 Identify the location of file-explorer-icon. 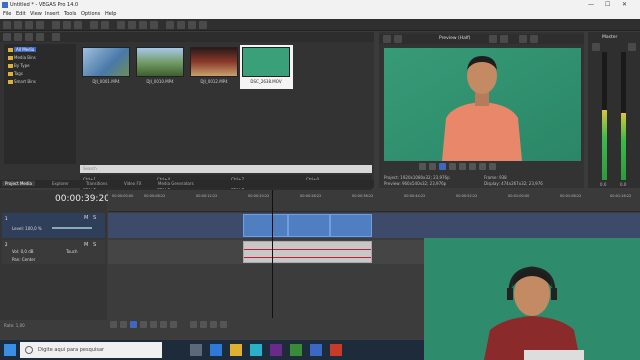
(236, 350).